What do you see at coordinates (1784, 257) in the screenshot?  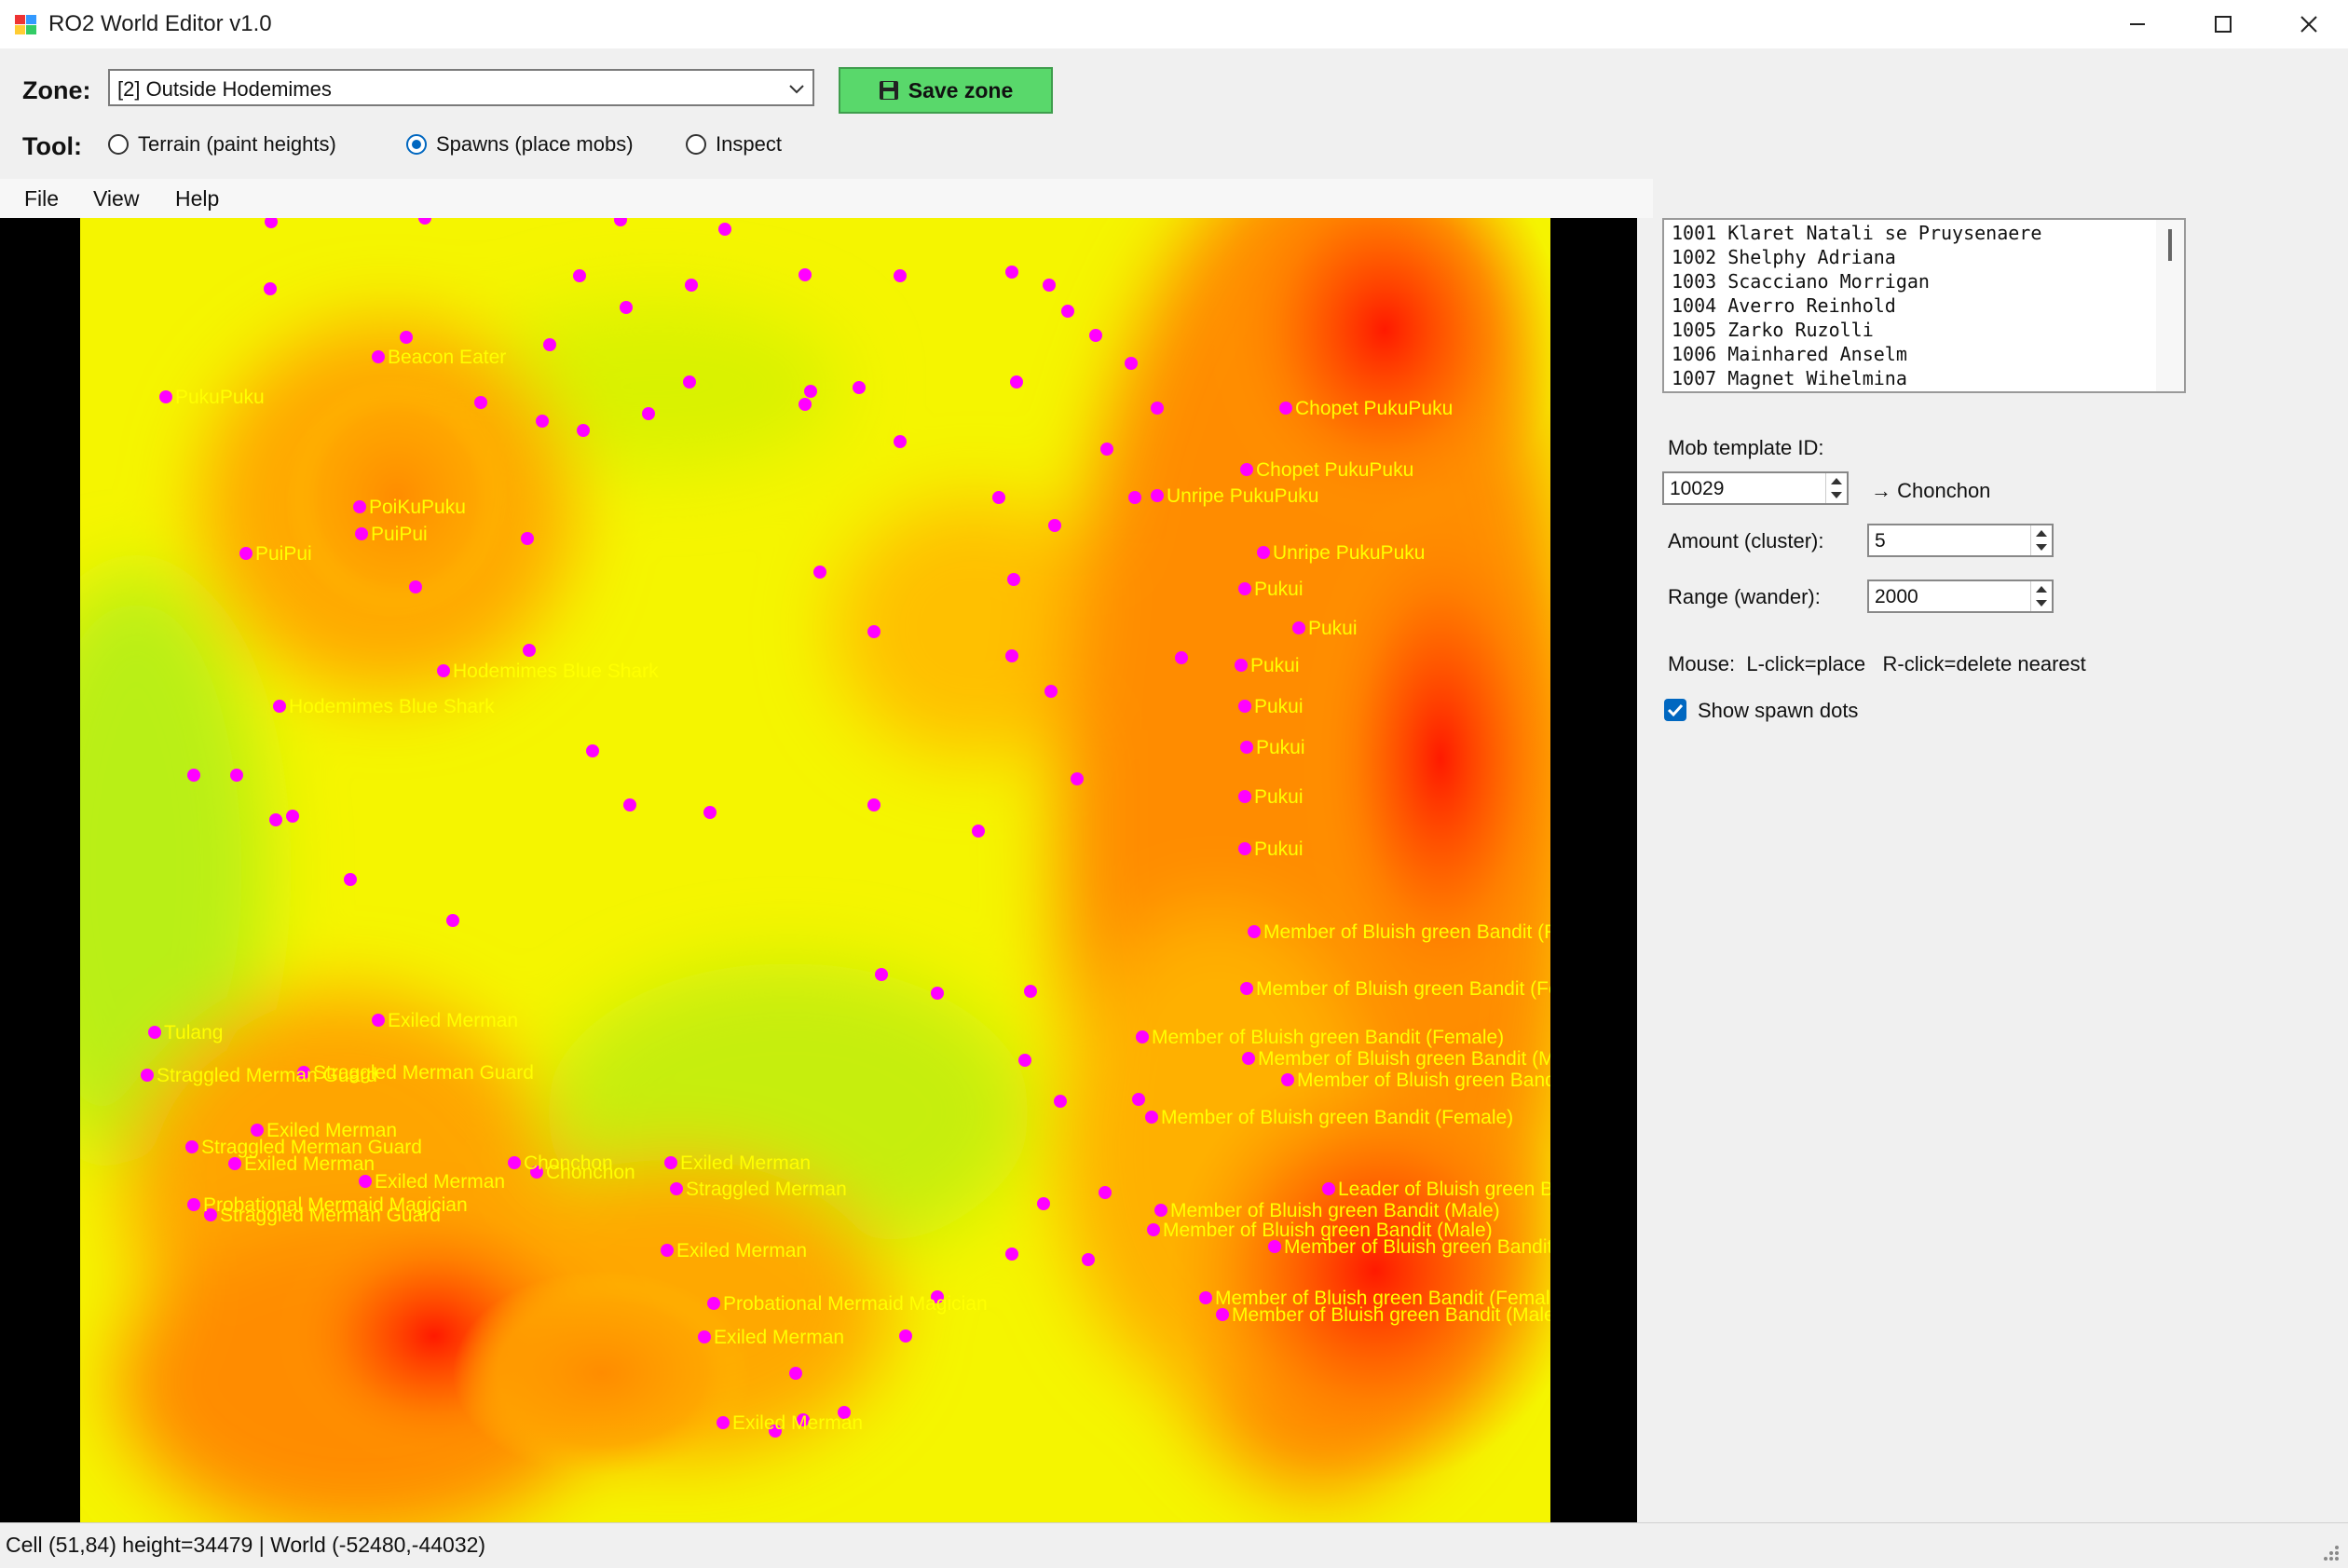 I see `list-item: 1002 Shelphy Adriana` at bounding box center [1784, 257].